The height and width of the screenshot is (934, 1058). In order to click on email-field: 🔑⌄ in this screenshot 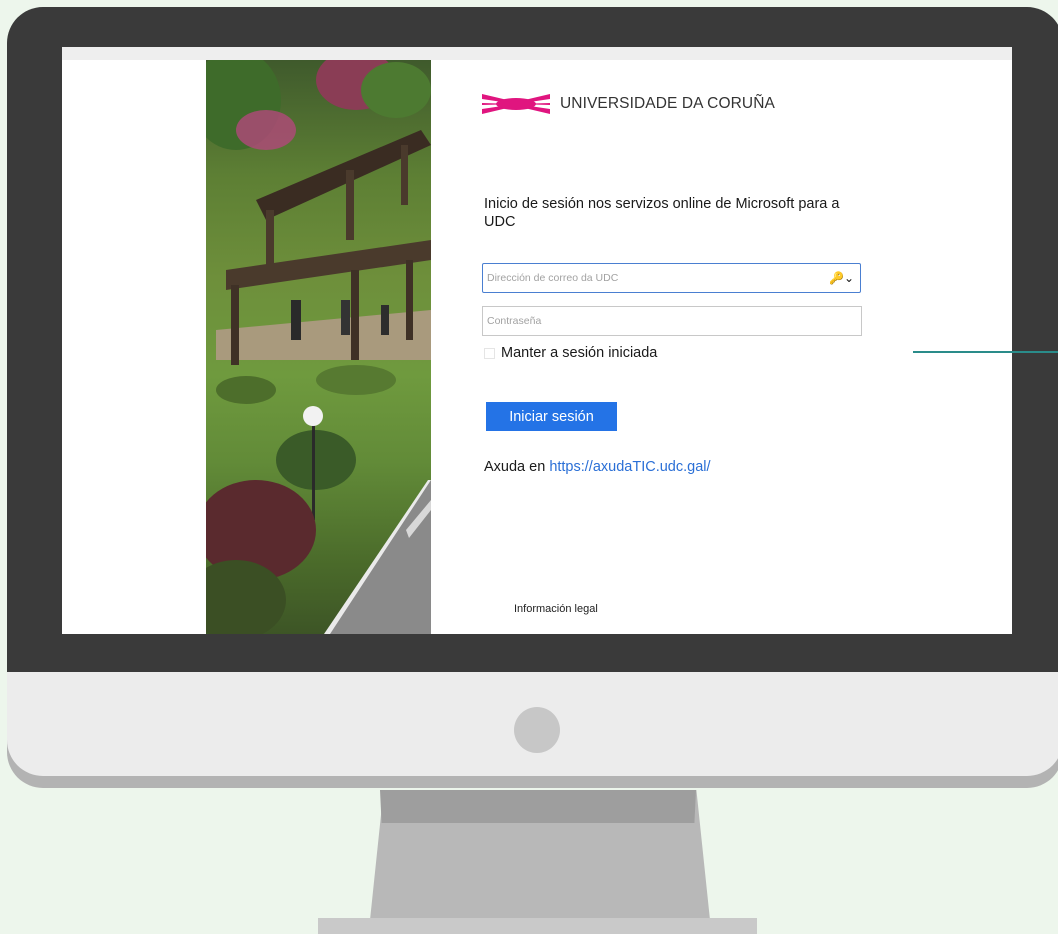, I will do `click(671, 278)`.